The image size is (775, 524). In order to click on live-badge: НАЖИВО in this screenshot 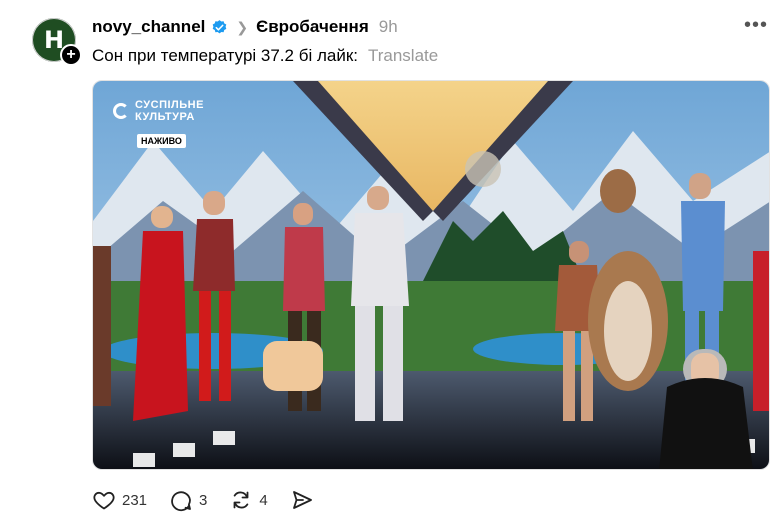, I will do `click(161, 141)`.